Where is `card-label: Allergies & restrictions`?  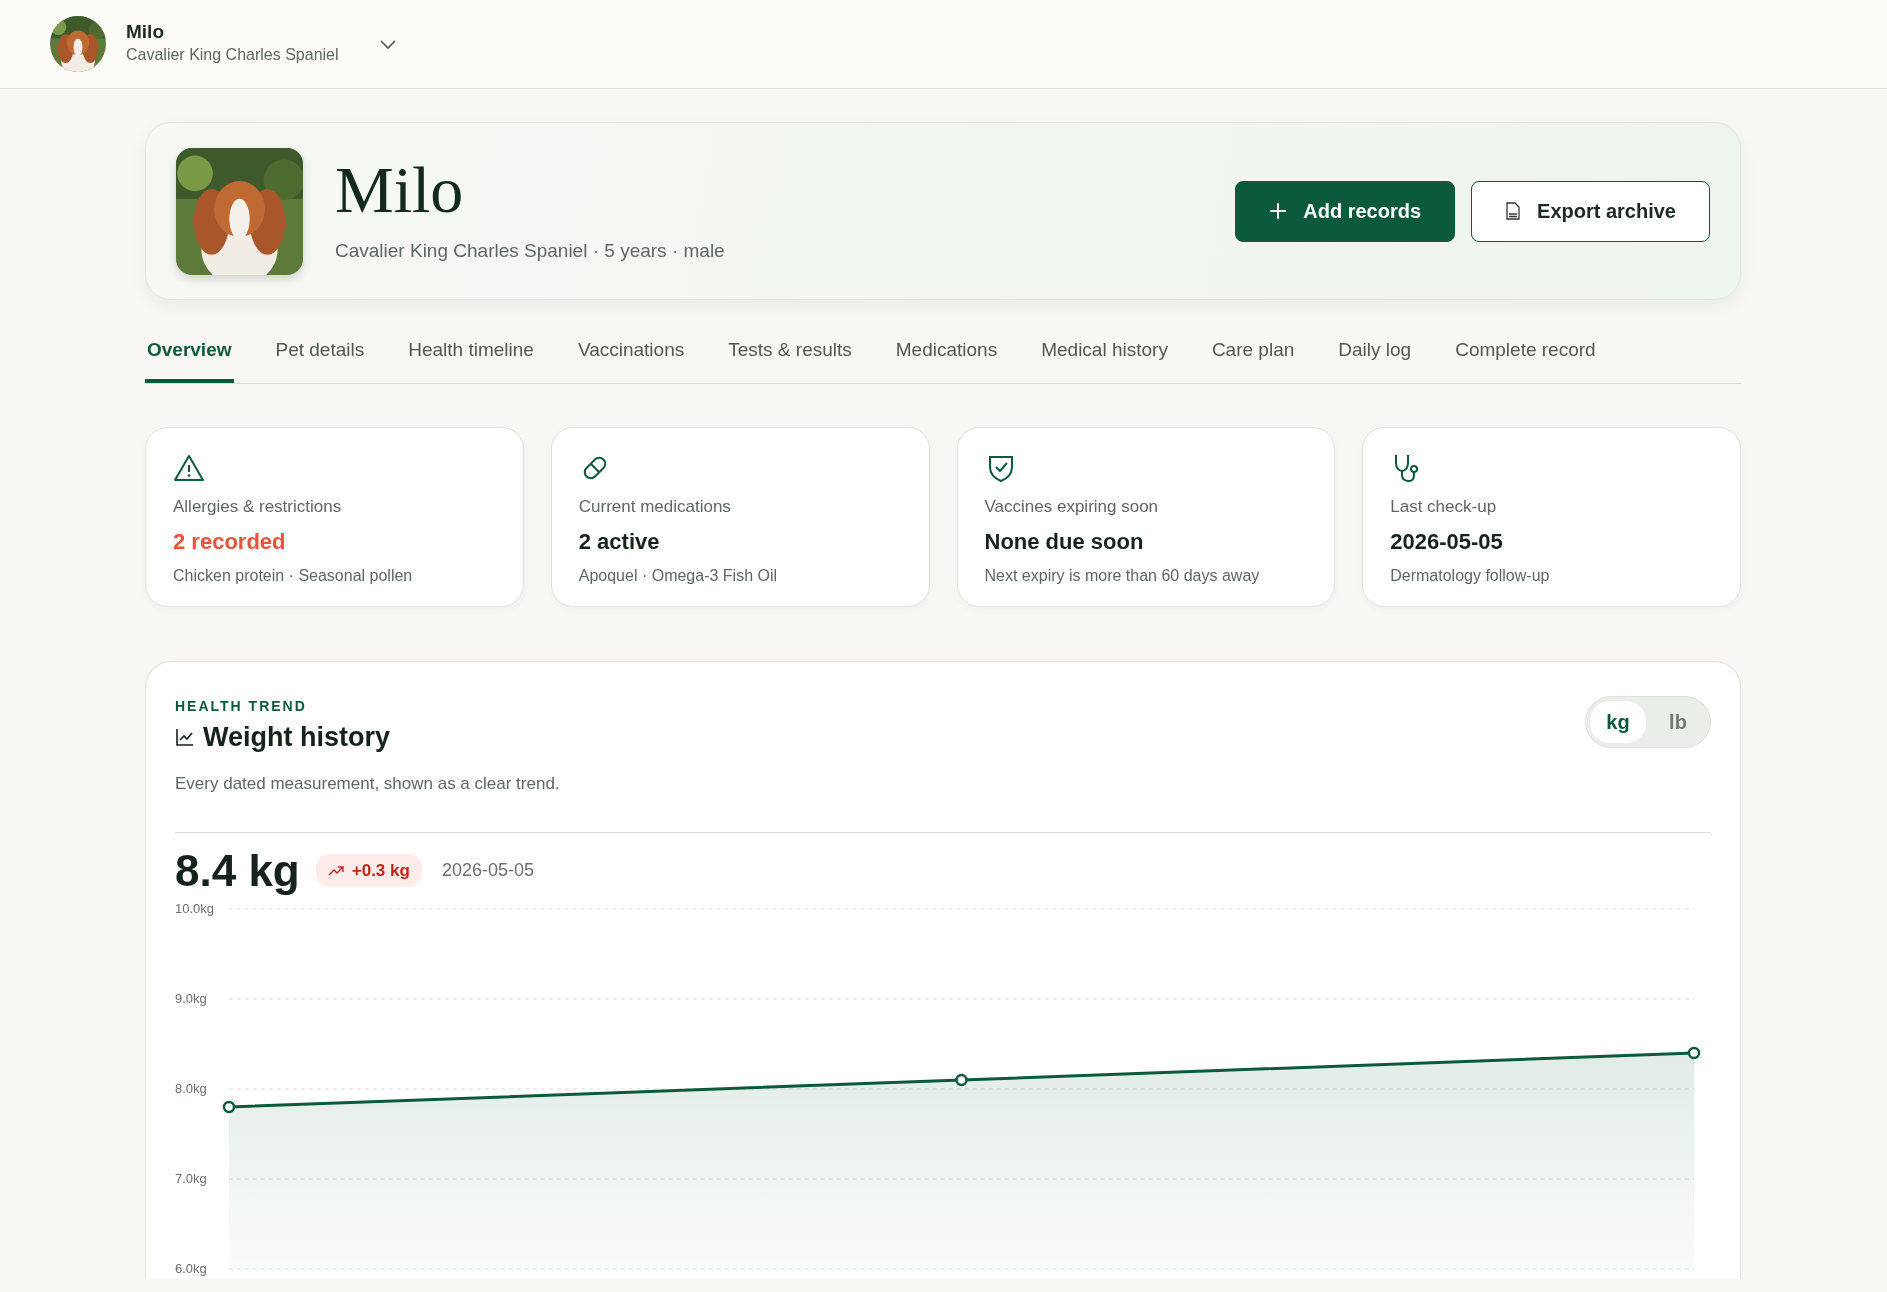 card-label: Allergies & restrictions is located at coordinates (258, 506).